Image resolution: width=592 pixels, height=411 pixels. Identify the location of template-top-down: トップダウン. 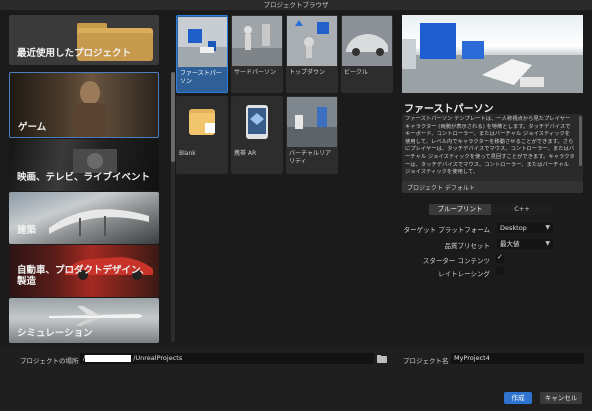
(312, 54).